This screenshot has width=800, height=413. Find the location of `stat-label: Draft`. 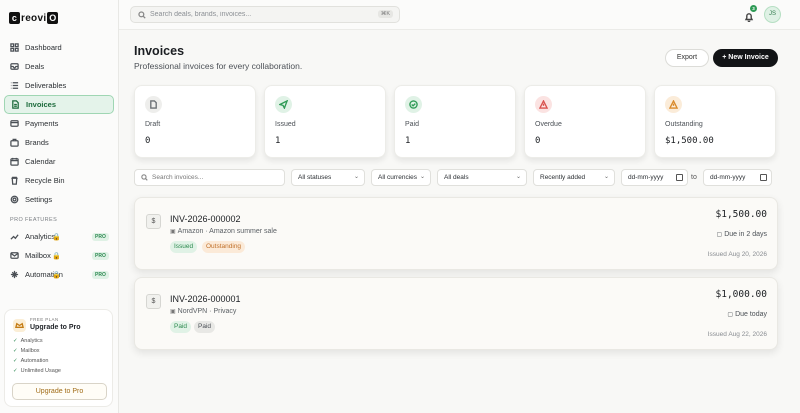

stat-label: Draft is located at coordinates (153, 124).